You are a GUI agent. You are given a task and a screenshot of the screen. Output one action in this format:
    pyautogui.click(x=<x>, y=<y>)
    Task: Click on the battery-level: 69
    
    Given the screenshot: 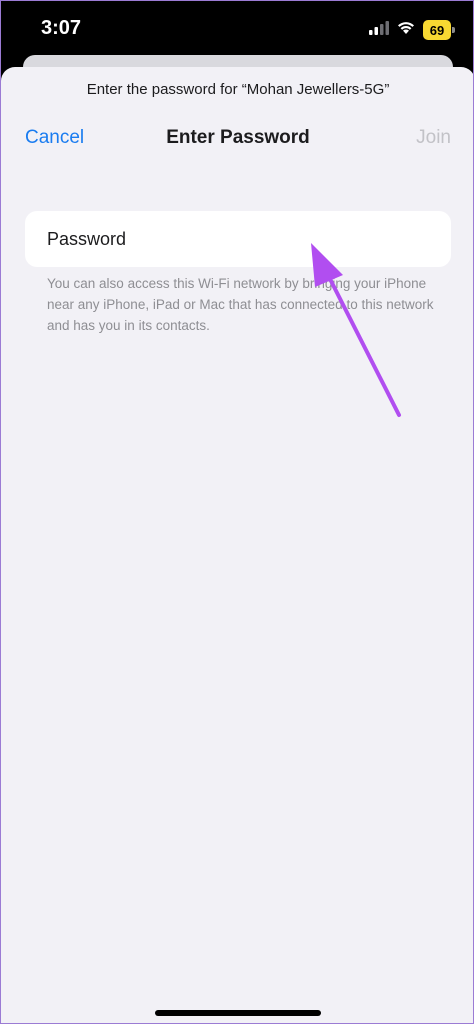 What is the action you would take?
    pyautogui.click(x=437, y=30)
    